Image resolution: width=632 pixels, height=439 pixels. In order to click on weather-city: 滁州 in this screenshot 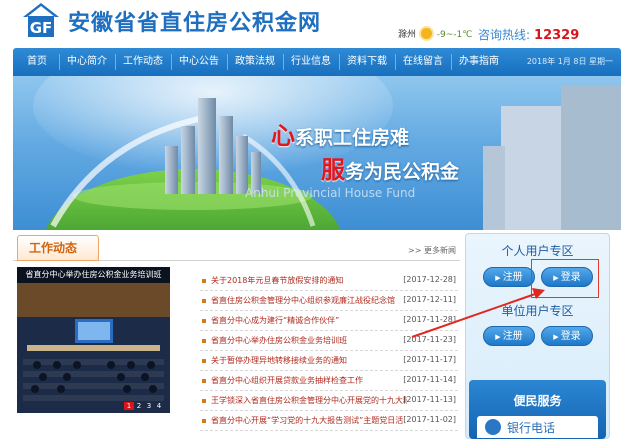, I will do `click(407, 35)`.